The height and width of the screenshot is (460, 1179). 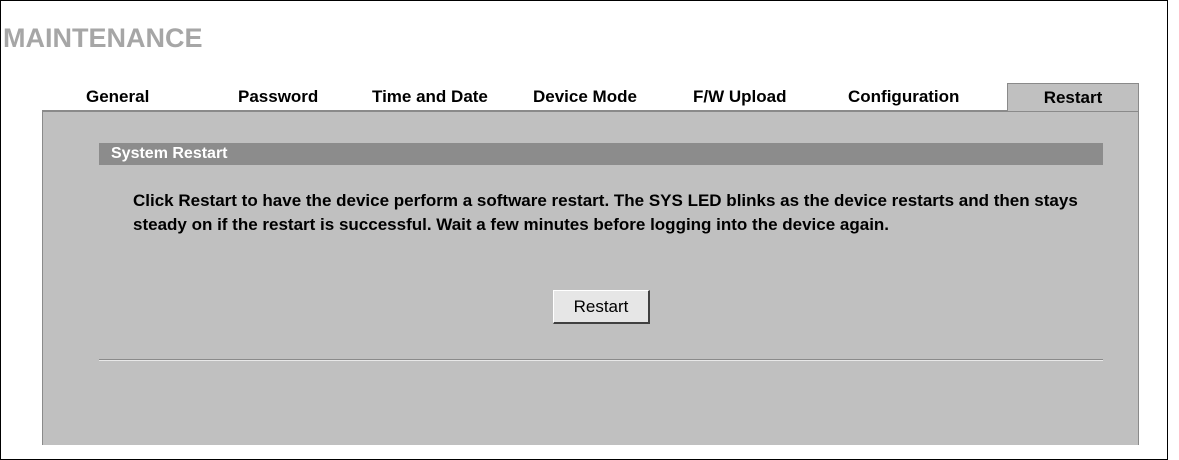 What do you see at coordinates (601, 307) in the screenshot?
I see `restart-button: Restart` at bounding box center [601, 307].